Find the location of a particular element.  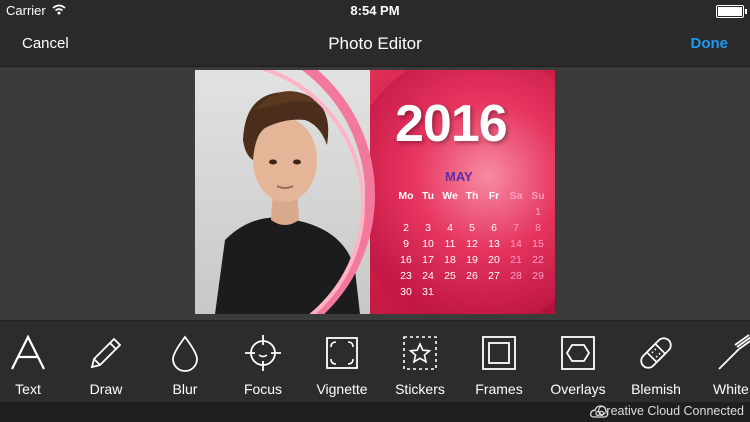

calendar-day: 24 is located at coordinates (428, 276).